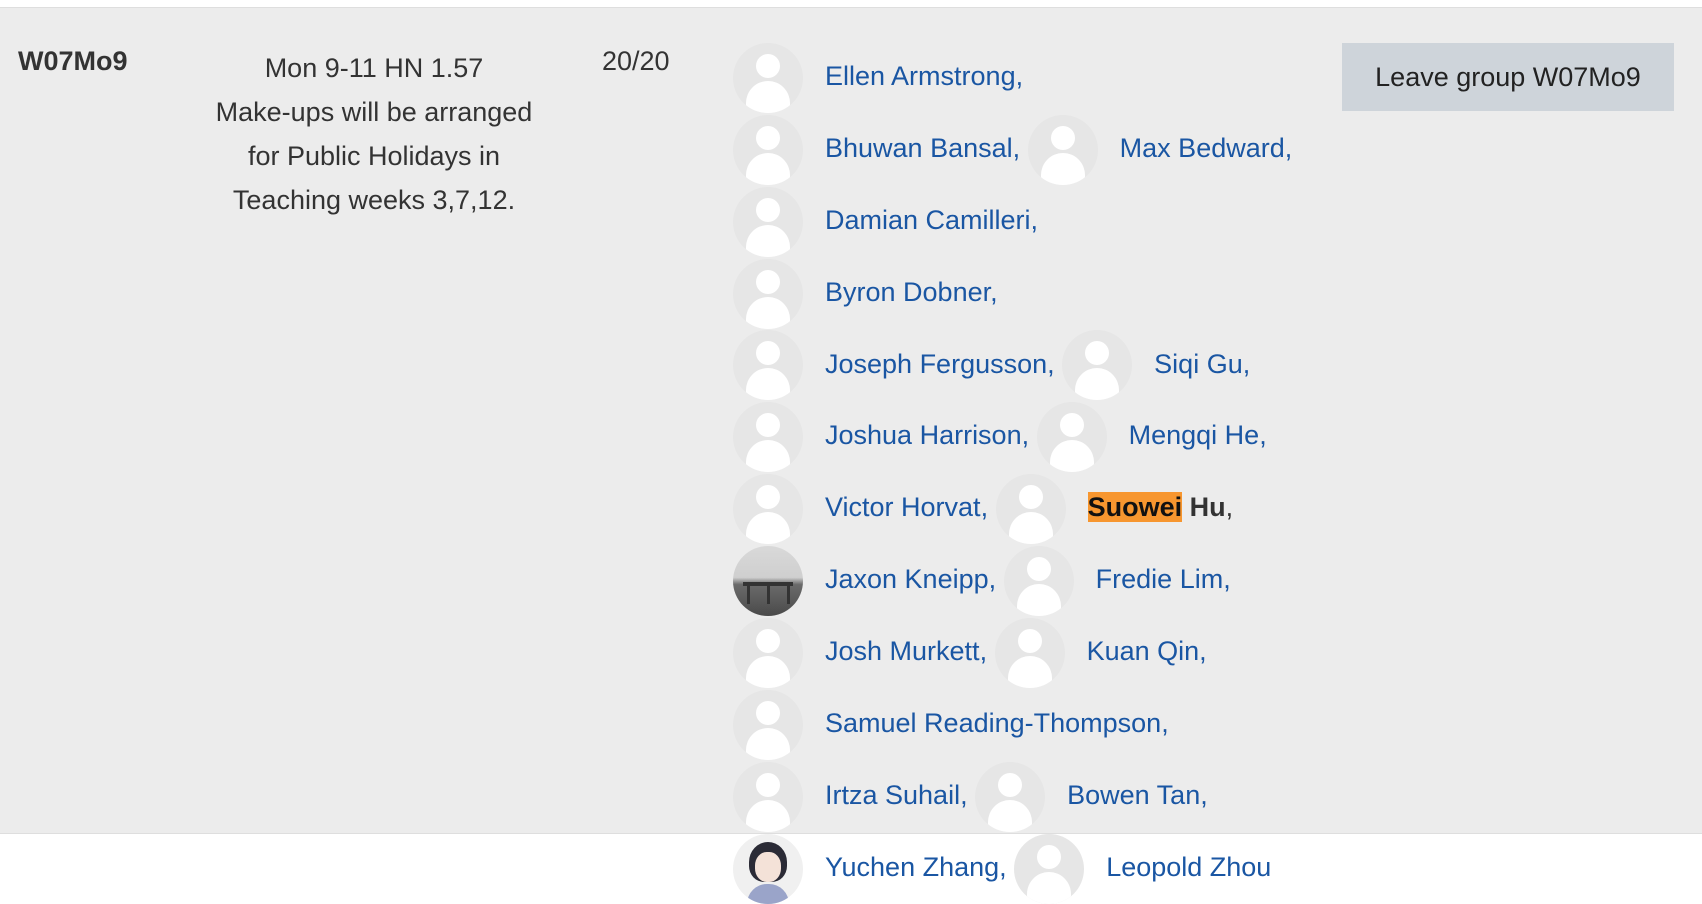  Describe the element at coordinates (902, 651) in the screenshot. I see `member-name-link: Josh Murkett` at that location.